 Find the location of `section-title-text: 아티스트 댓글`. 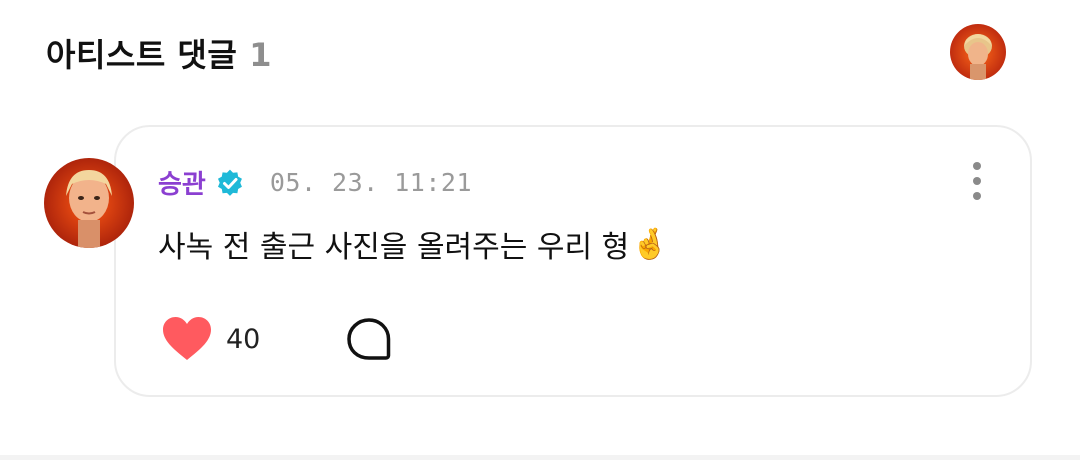

section-title-text: 아티스트 댓글 is located at coordinates (142, 55).